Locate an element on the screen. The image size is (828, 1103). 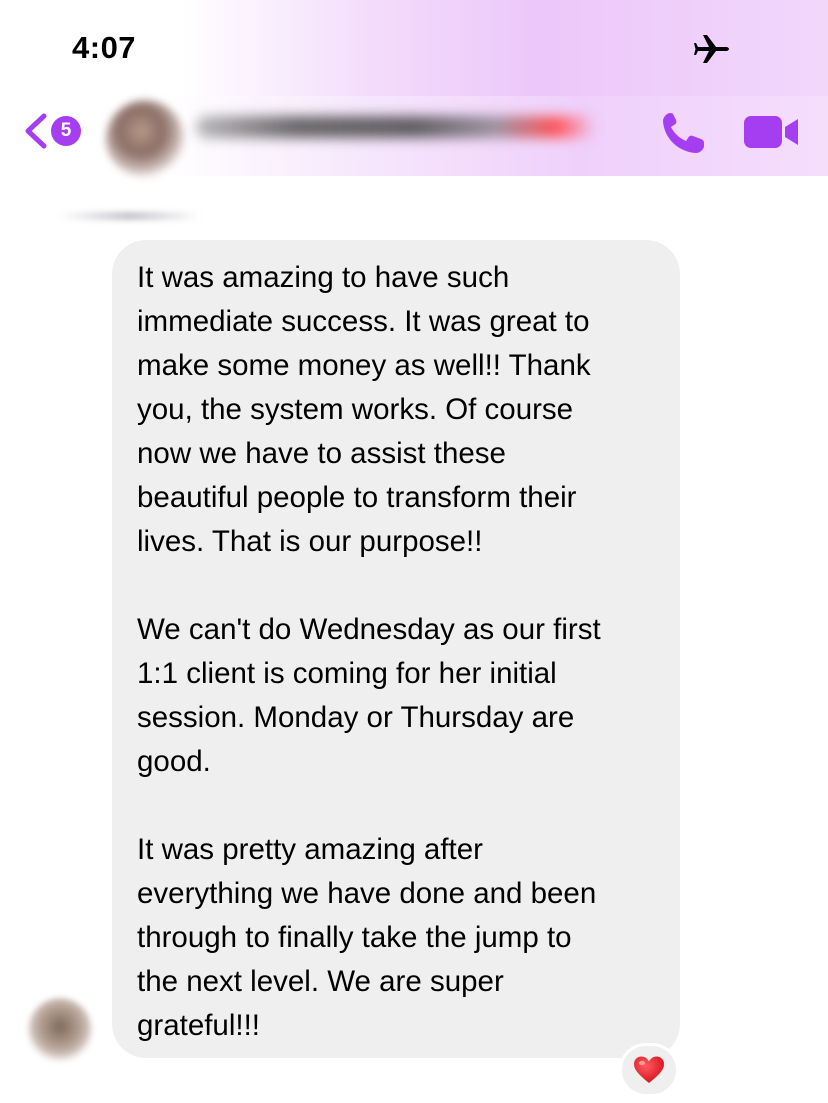
unread-count-badge: 5 is located at coordinates (66, 131).